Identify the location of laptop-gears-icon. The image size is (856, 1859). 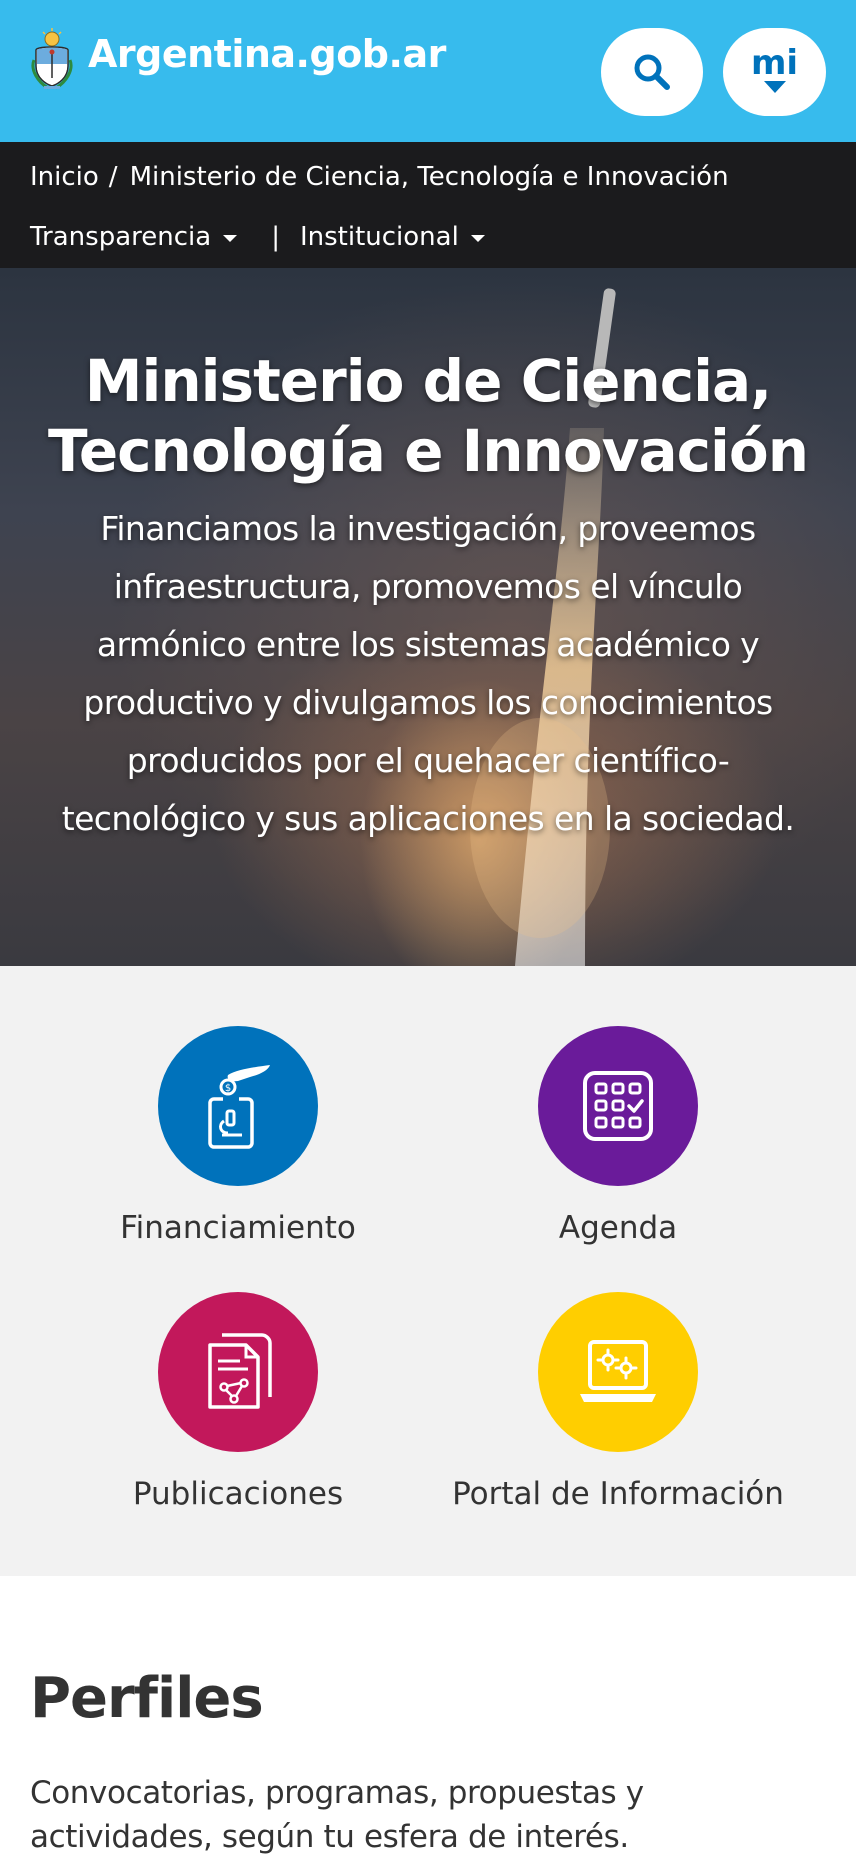
(618, 1371).